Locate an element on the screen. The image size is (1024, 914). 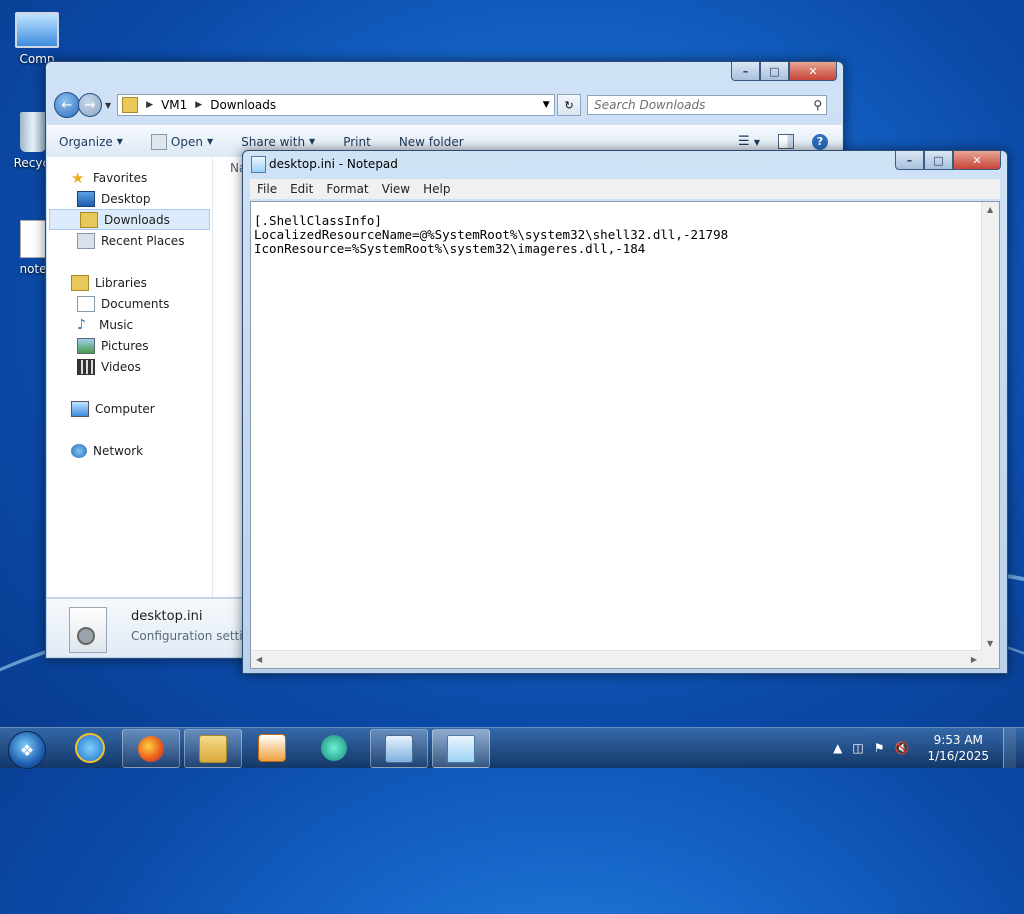
open-button: Open ▼ is located at coordinates (181, 141).